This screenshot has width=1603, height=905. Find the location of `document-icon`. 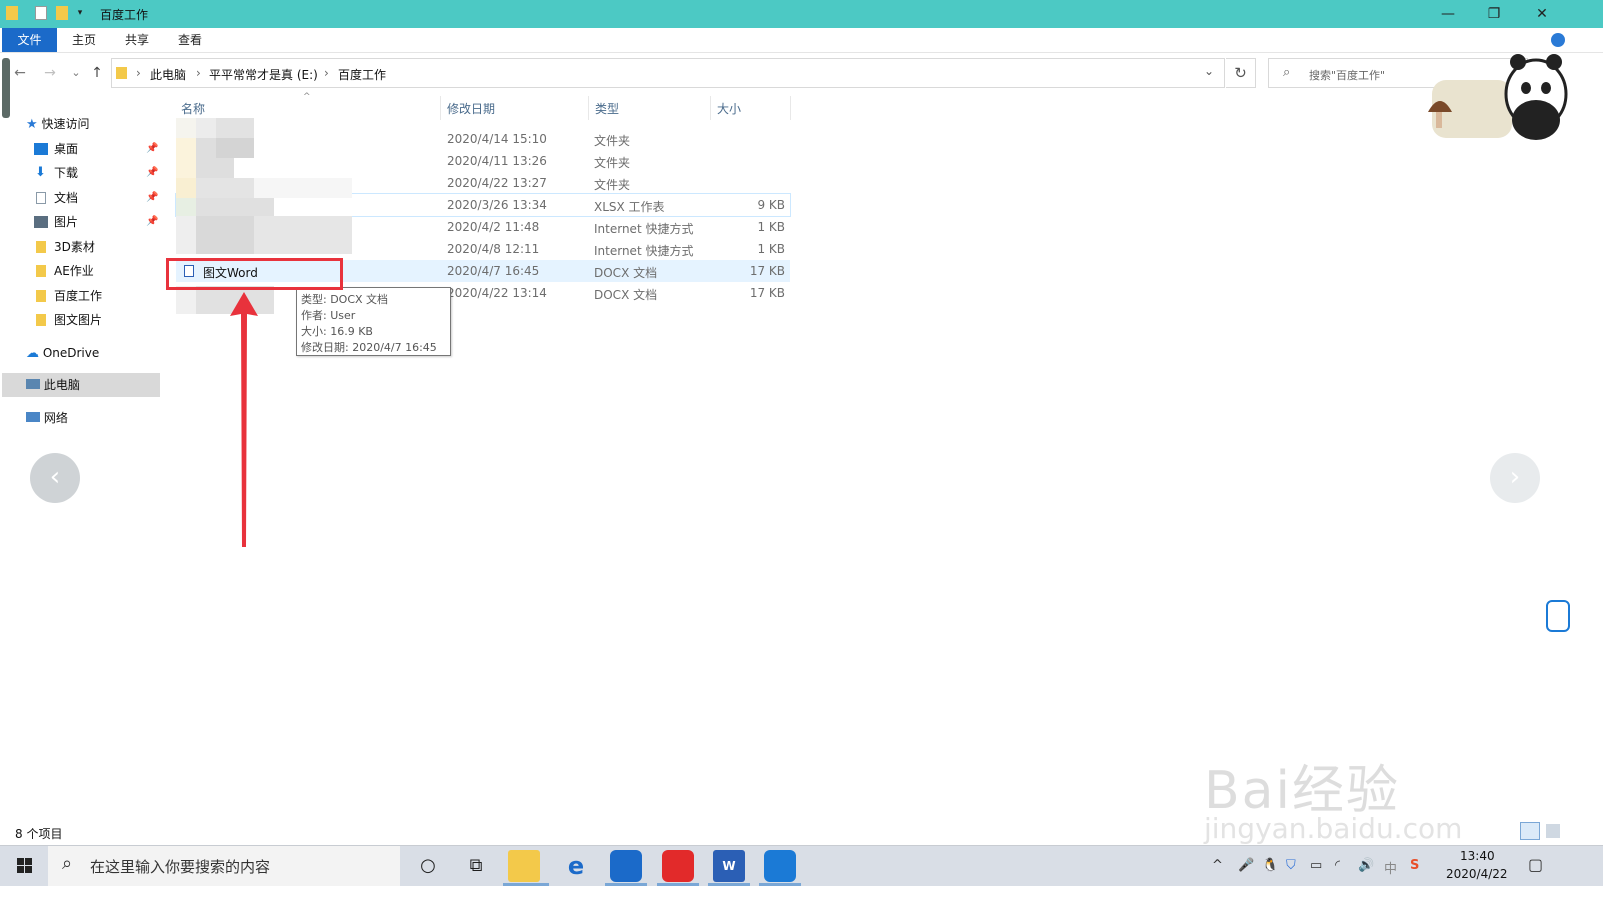

document-icon is located at coordinates (41, 198).